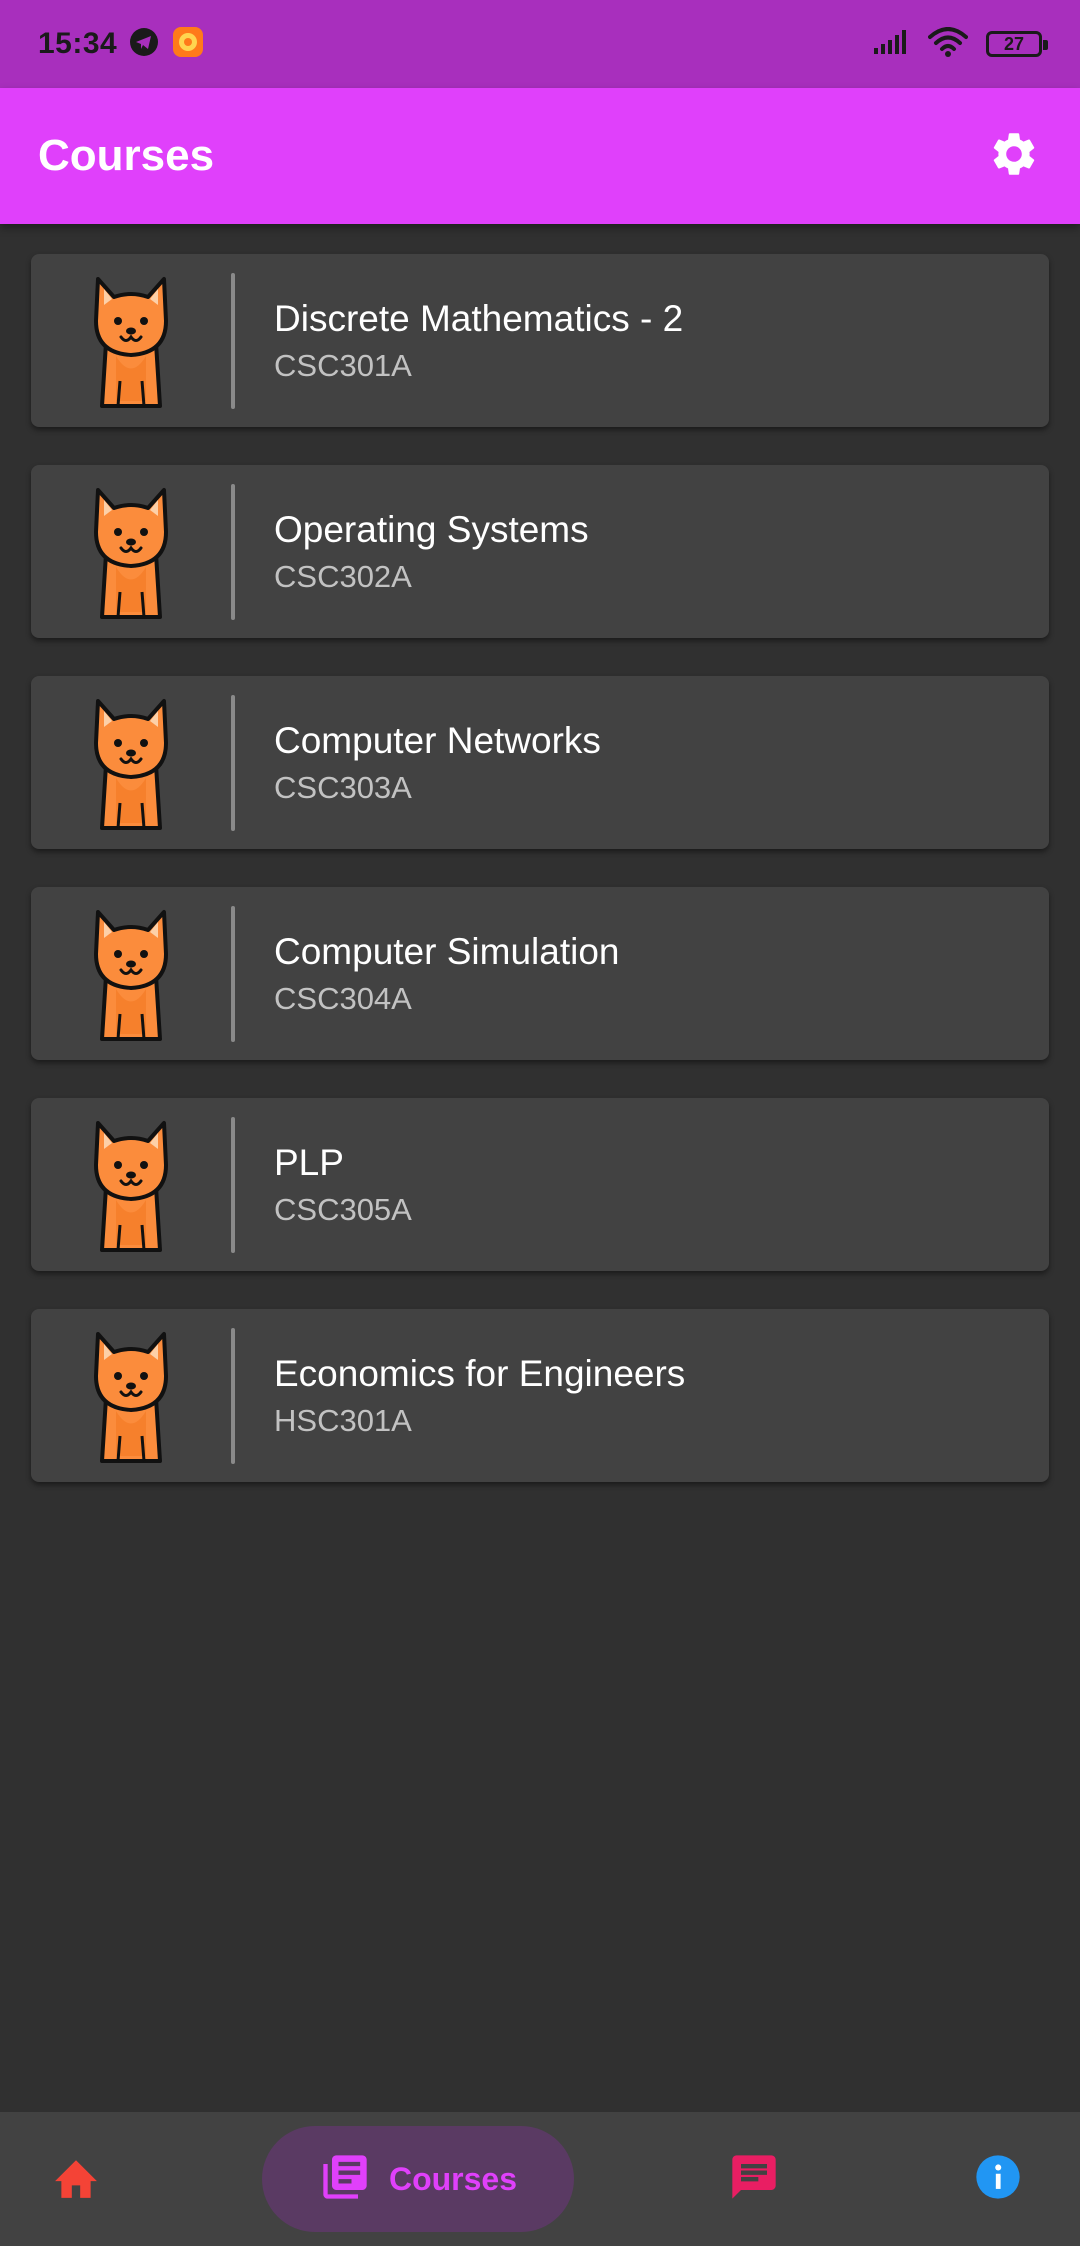 Image resolution: width=1080 pixels, height=2246 pixels. Describe the element at coordinates (343, 998) in the screenshot. I see `course-code: CSC304A` at that location.